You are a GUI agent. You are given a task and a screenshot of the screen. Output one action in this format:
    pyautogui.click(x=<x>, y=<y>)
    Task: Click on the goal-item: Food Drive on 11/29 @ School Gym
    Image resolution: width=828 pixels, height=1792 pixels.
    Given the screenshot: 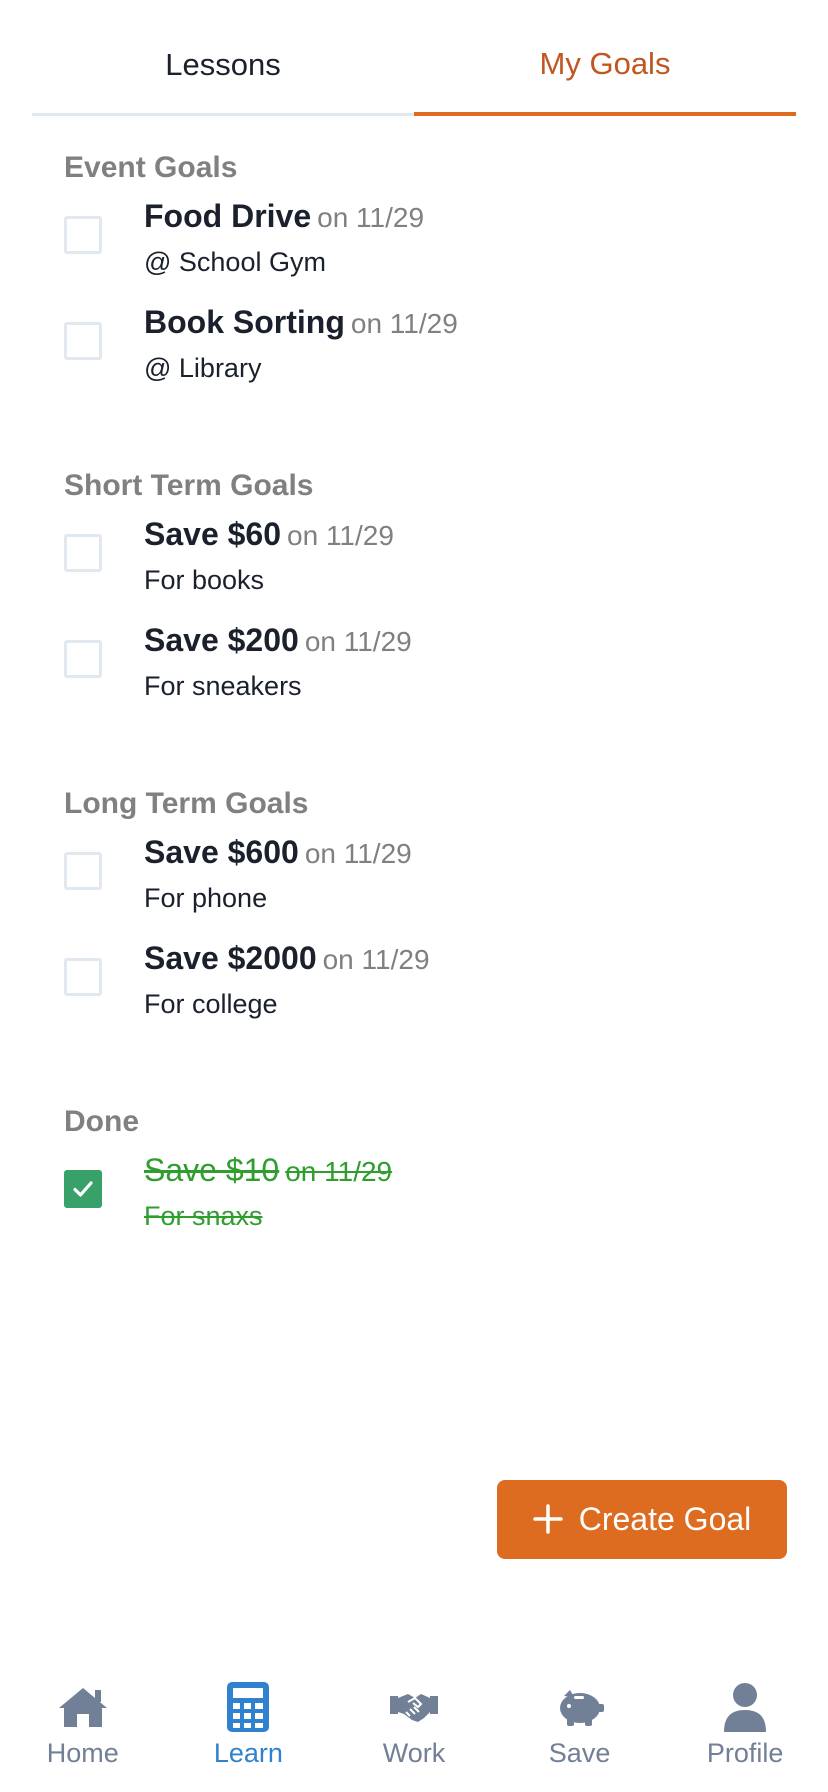 What is the action you would take?
    pyautogui.click(x=430, y=241)
    